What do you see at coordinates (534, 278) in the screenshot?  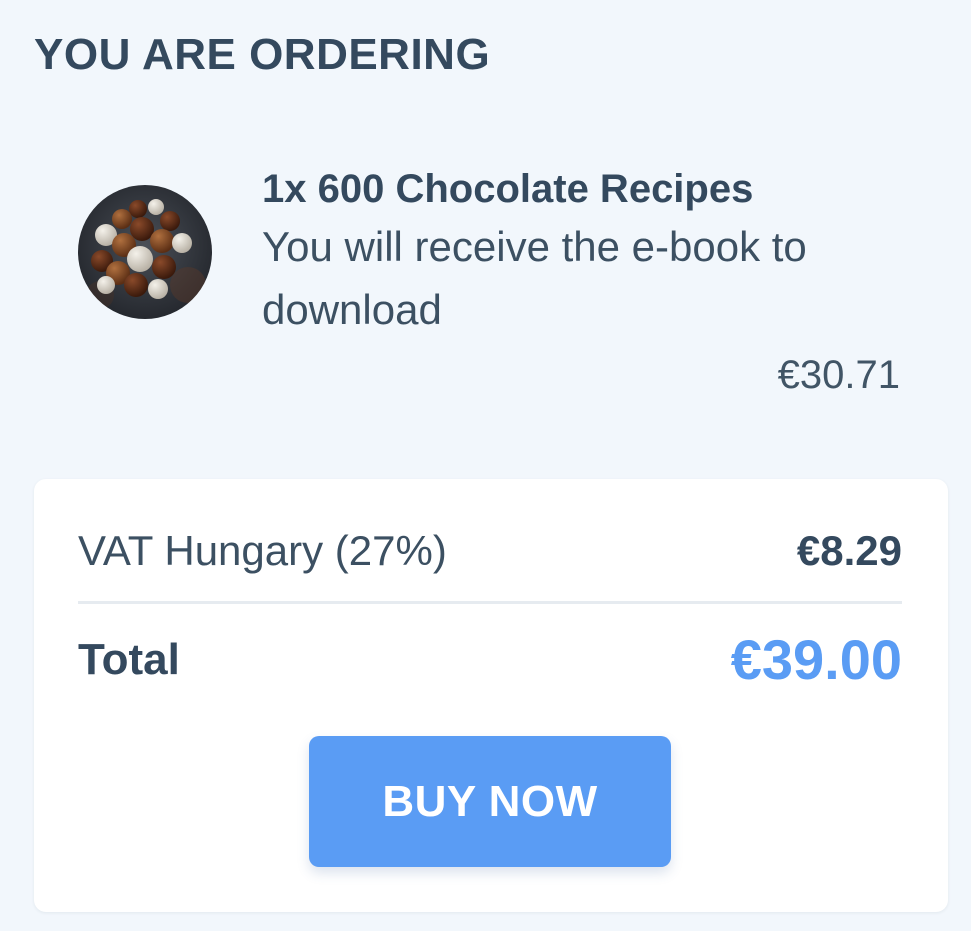 I see `product-description: You will receive the e-book to download` at bounding box center [534, 278].